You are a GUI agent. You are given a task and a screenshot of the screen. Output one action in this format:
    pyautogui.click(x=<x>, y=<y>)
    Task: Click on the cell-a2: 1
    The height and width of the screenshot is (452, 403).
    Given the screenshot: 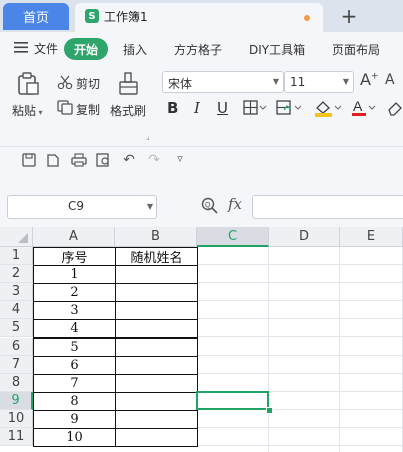 What is the action you would take?
    pyautogui.click(x=74, y=274)
    